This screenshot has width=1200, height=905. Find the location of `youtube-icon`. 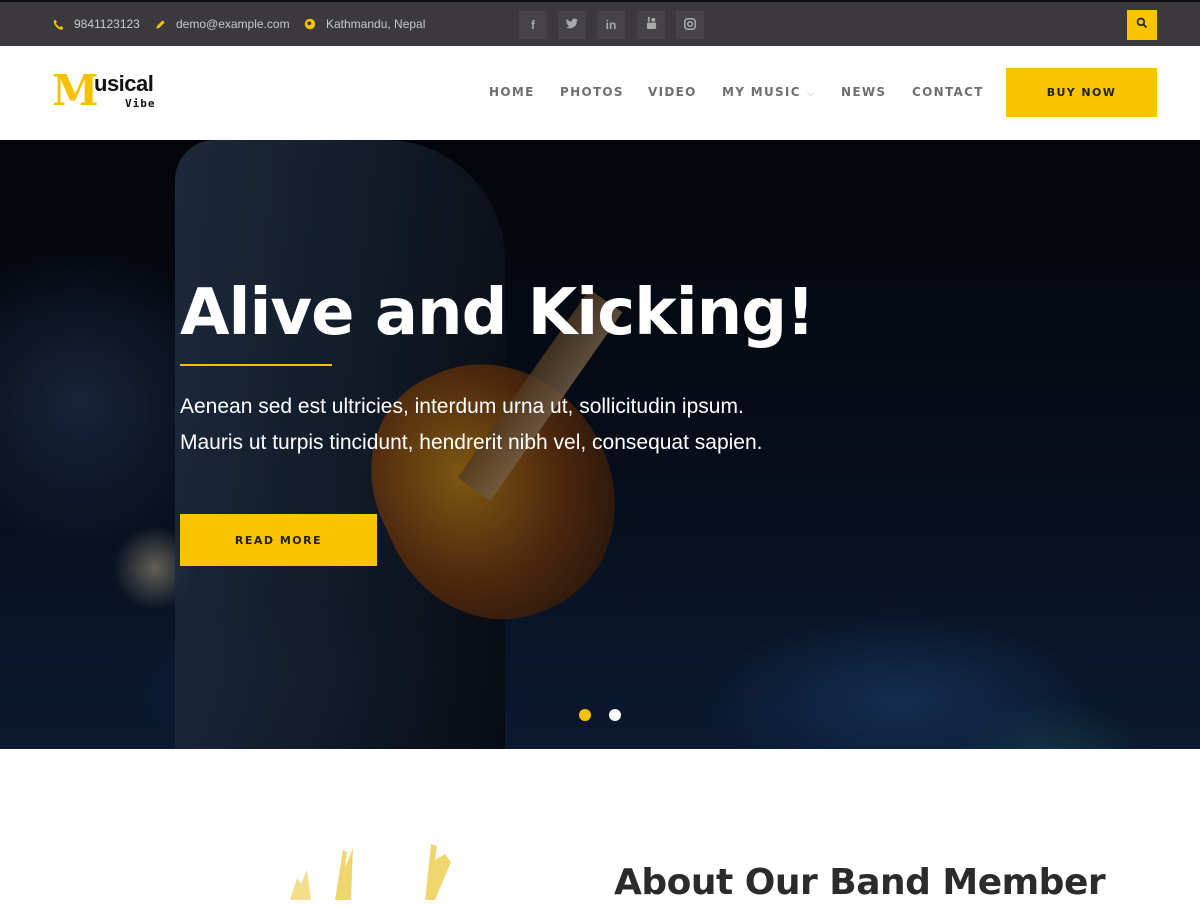

youtube-icon is located at coordinates (651, 25).